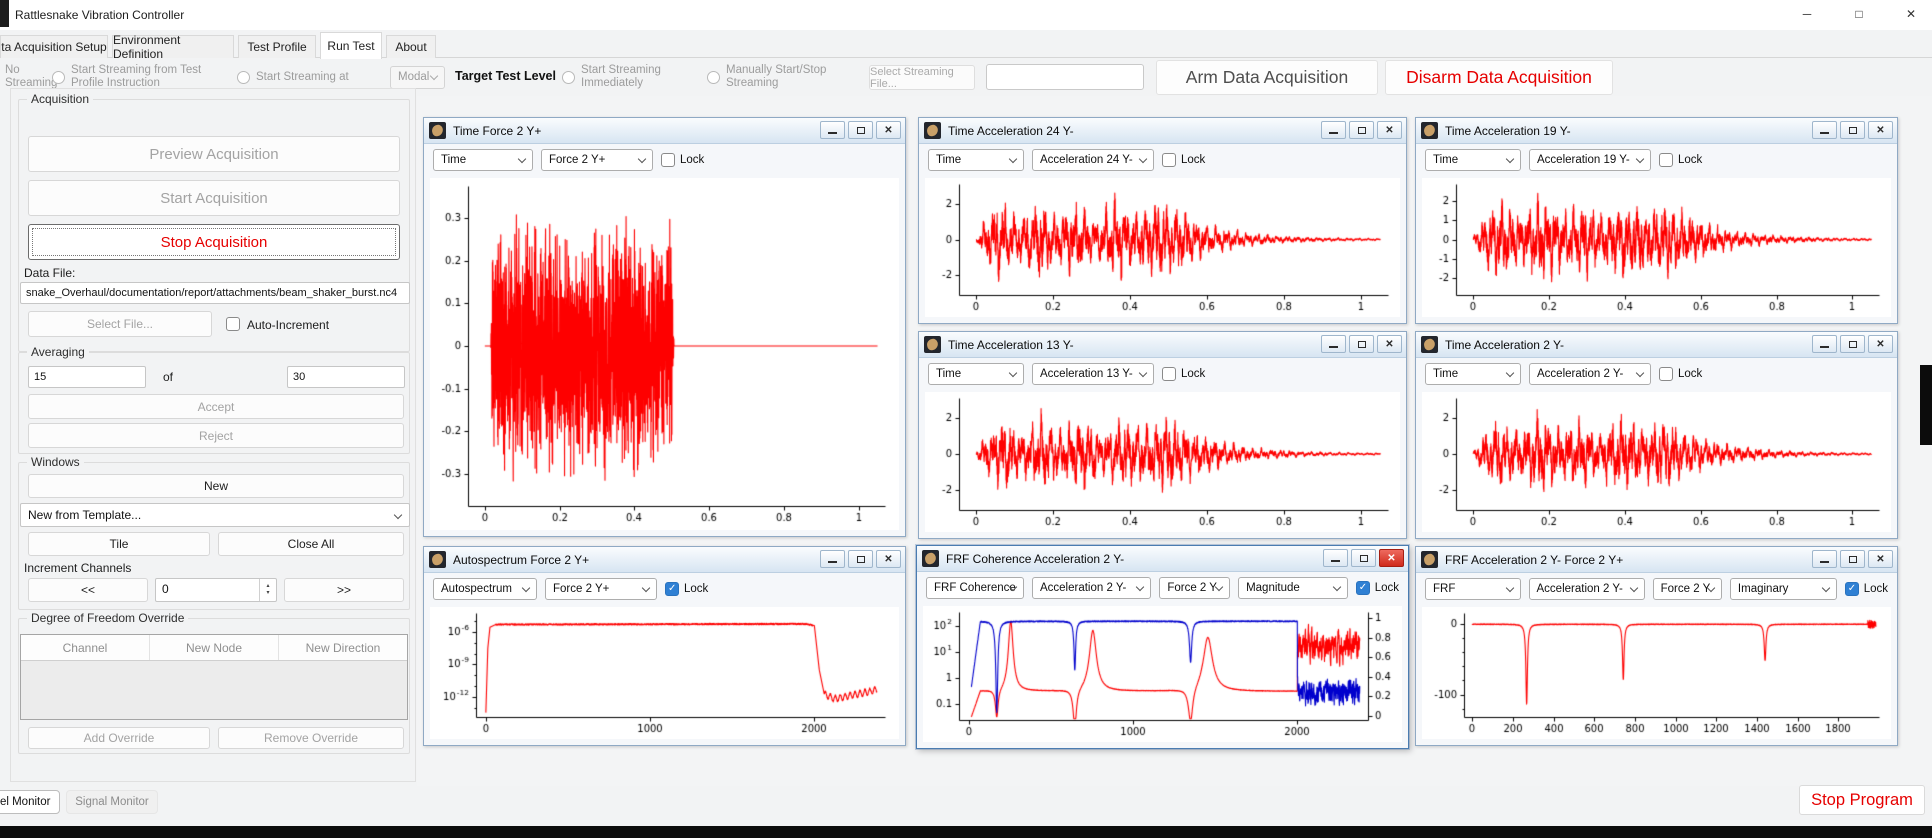 Image resolution: width=1932 pixels, height=838 pixels. Describe the element at coordinates (568, 77) in the screenshot. I see `radio-stream-immediately` at that location.